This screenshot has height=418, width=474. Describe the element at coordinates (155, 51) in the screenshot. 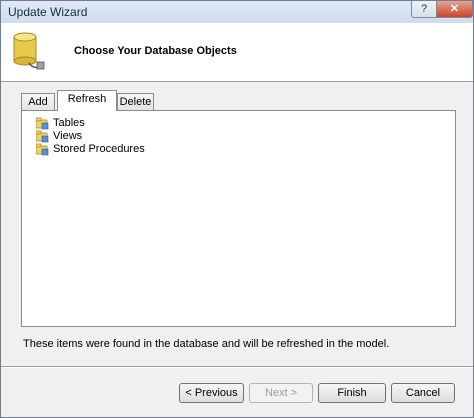

I see `page-title: Choose Your Database Objects` at that location.